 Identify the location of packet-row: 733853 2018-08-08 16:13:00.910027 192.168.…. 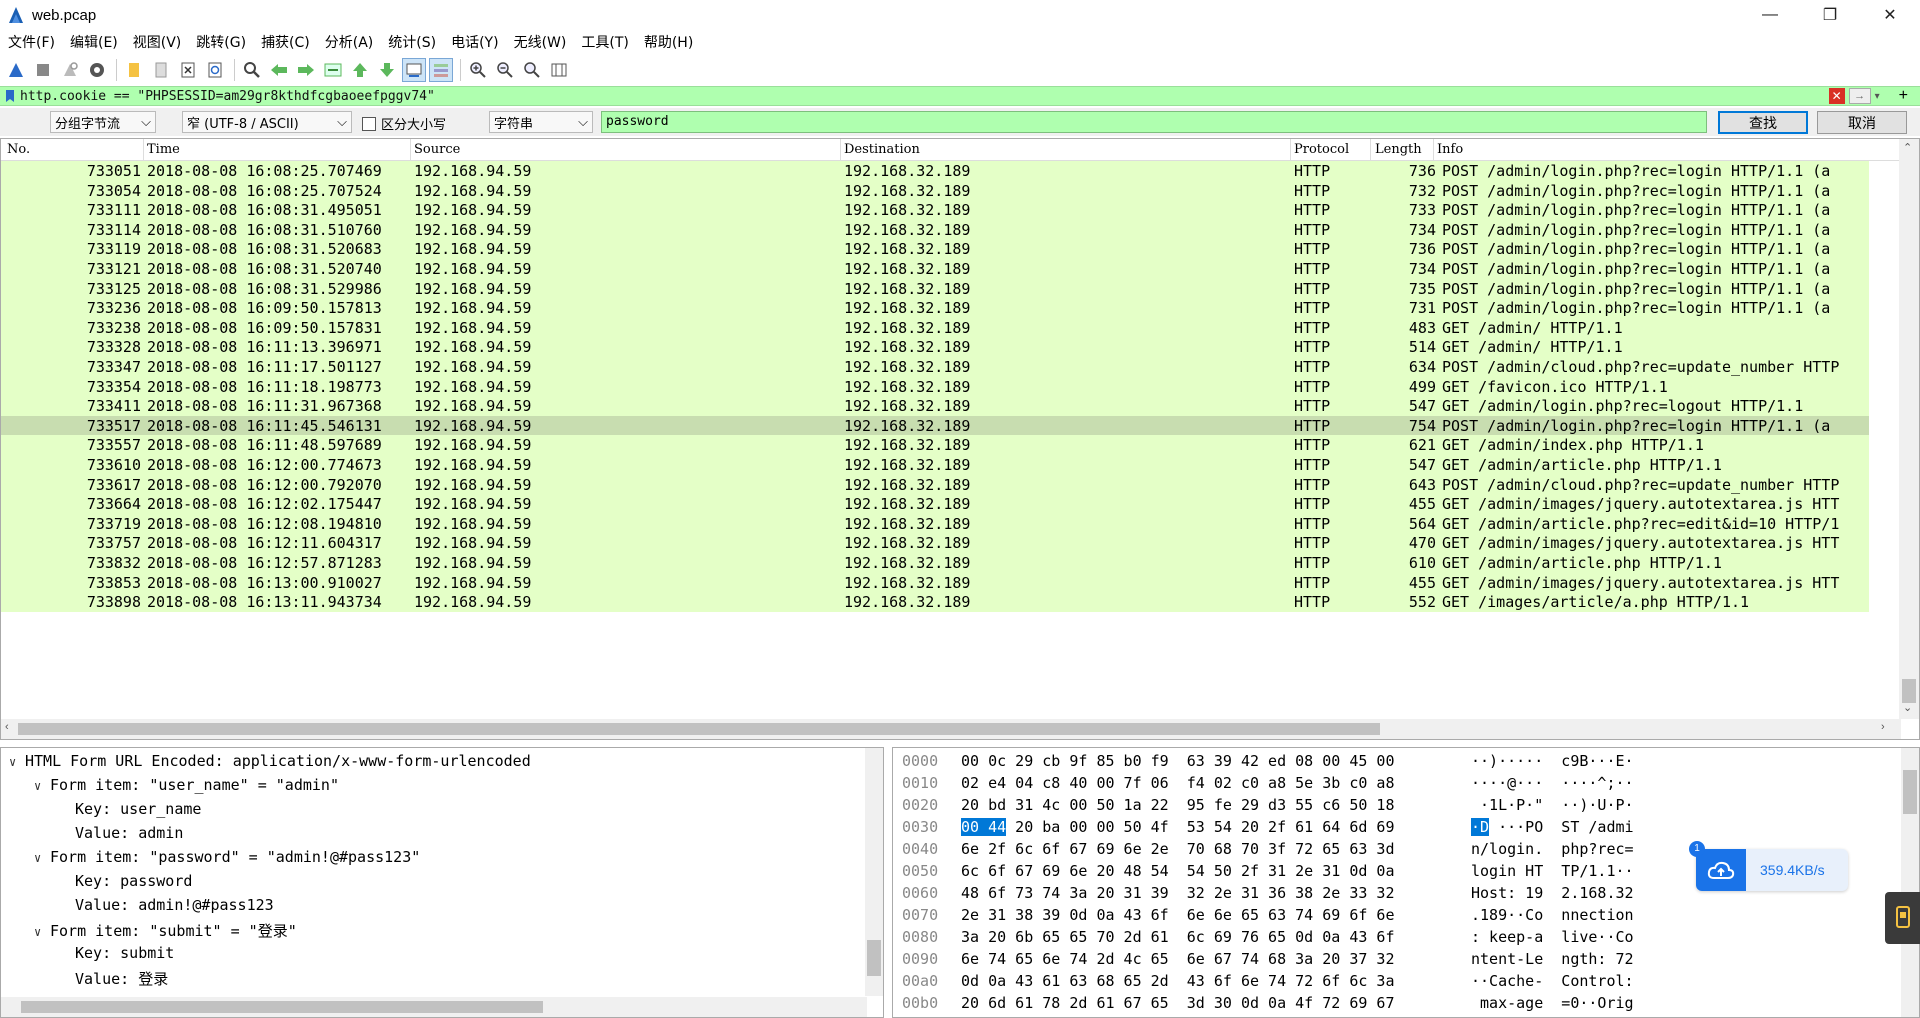
(935, 582).